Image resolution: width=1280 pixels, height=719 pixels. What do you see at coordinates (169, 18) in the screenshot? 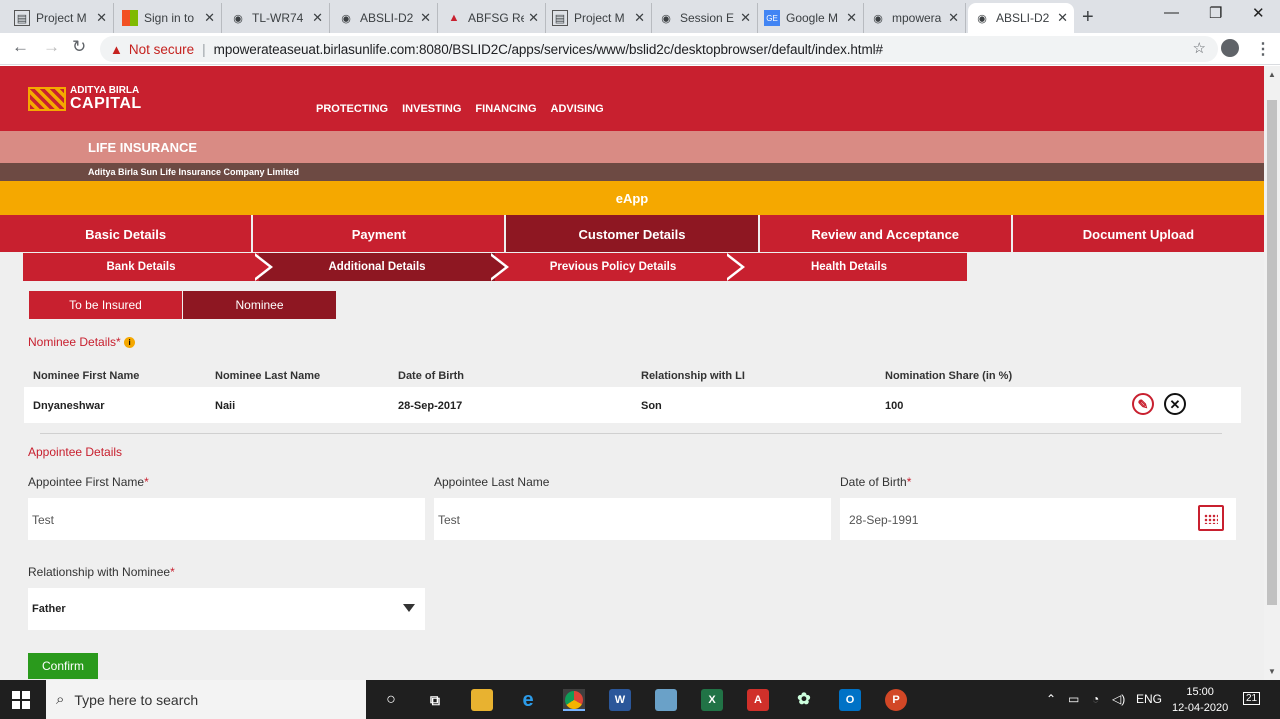
I see `browser-tab: Sign in to ✕` at bounding box center [169, 18].